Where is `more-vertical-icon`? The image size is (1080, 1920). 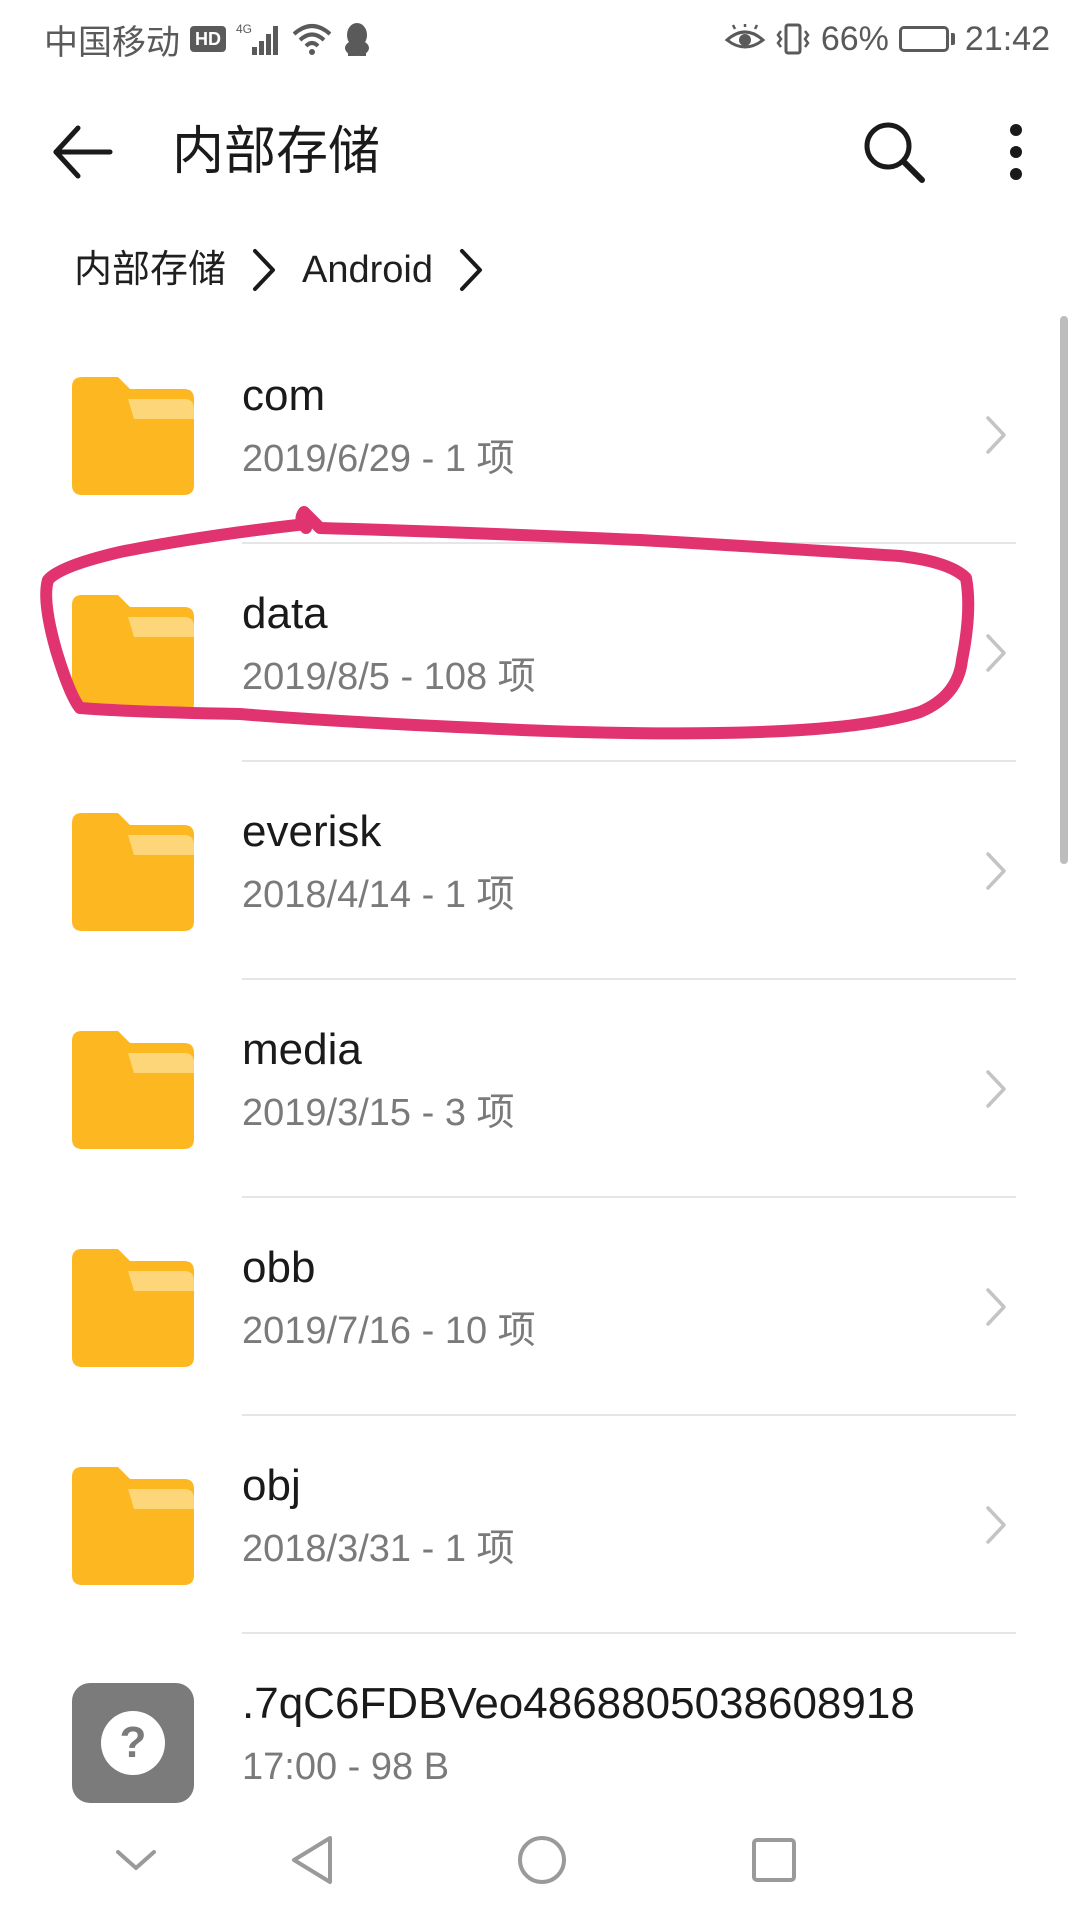
more-vertical-icon is located at coordinates (1016, 152).